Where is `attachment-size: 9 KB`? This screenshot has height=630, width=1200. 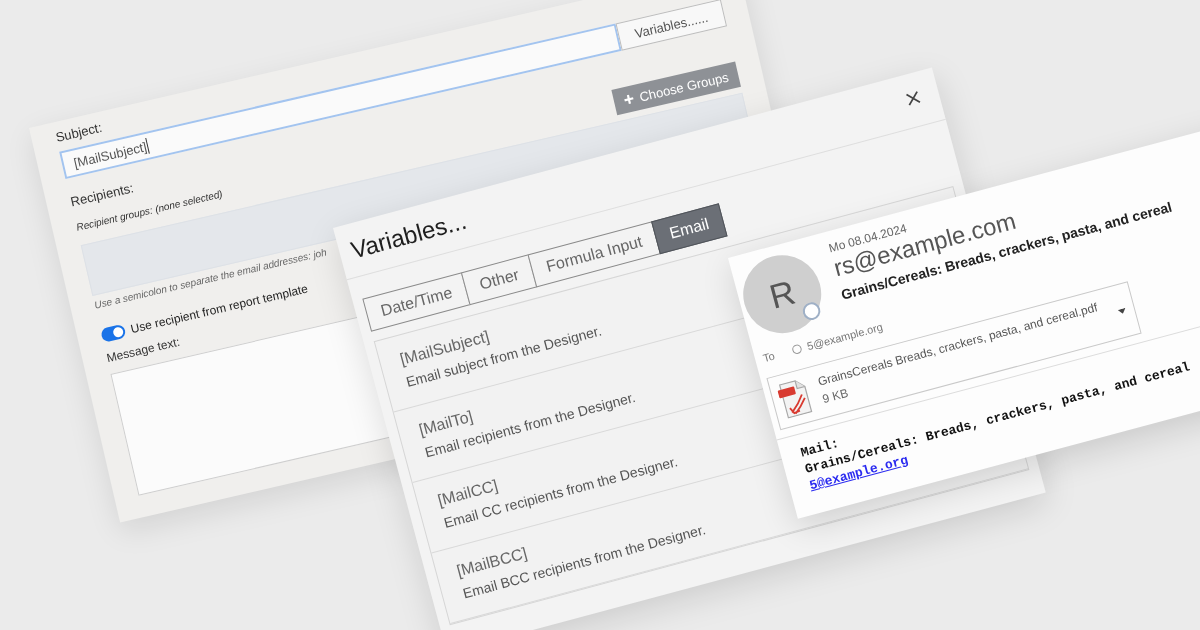
attachment-size: 9 KB is located at coordinates (835, 396).